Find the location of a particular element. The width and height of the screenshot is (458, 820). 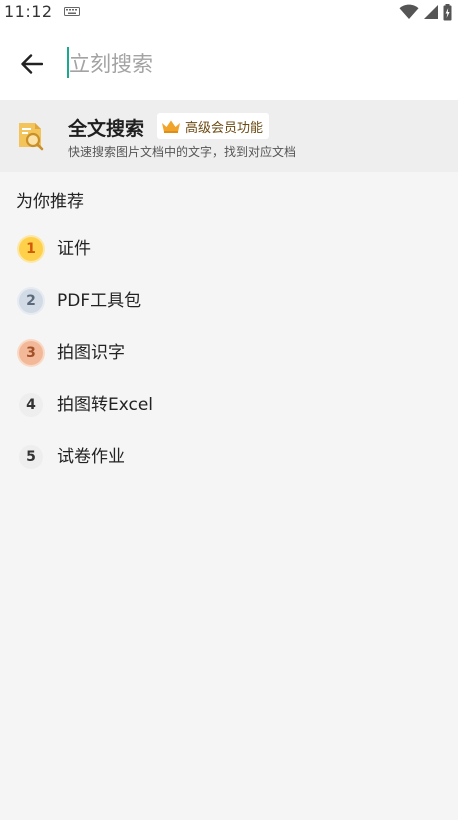

recommendation-item-test-paper: 5 试卷作业 is located at coordinates (229, 457).